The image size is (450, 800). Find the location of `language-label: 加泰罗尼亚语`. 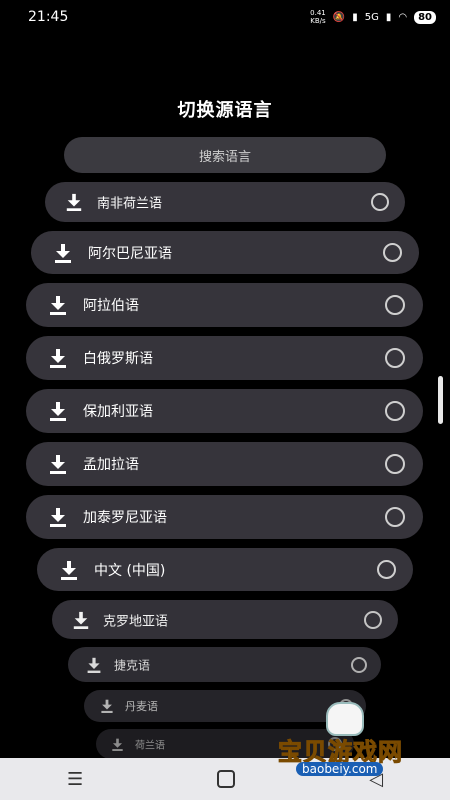

language-label: 加泰罗尼亚语 is located at coordinates (125, 518).